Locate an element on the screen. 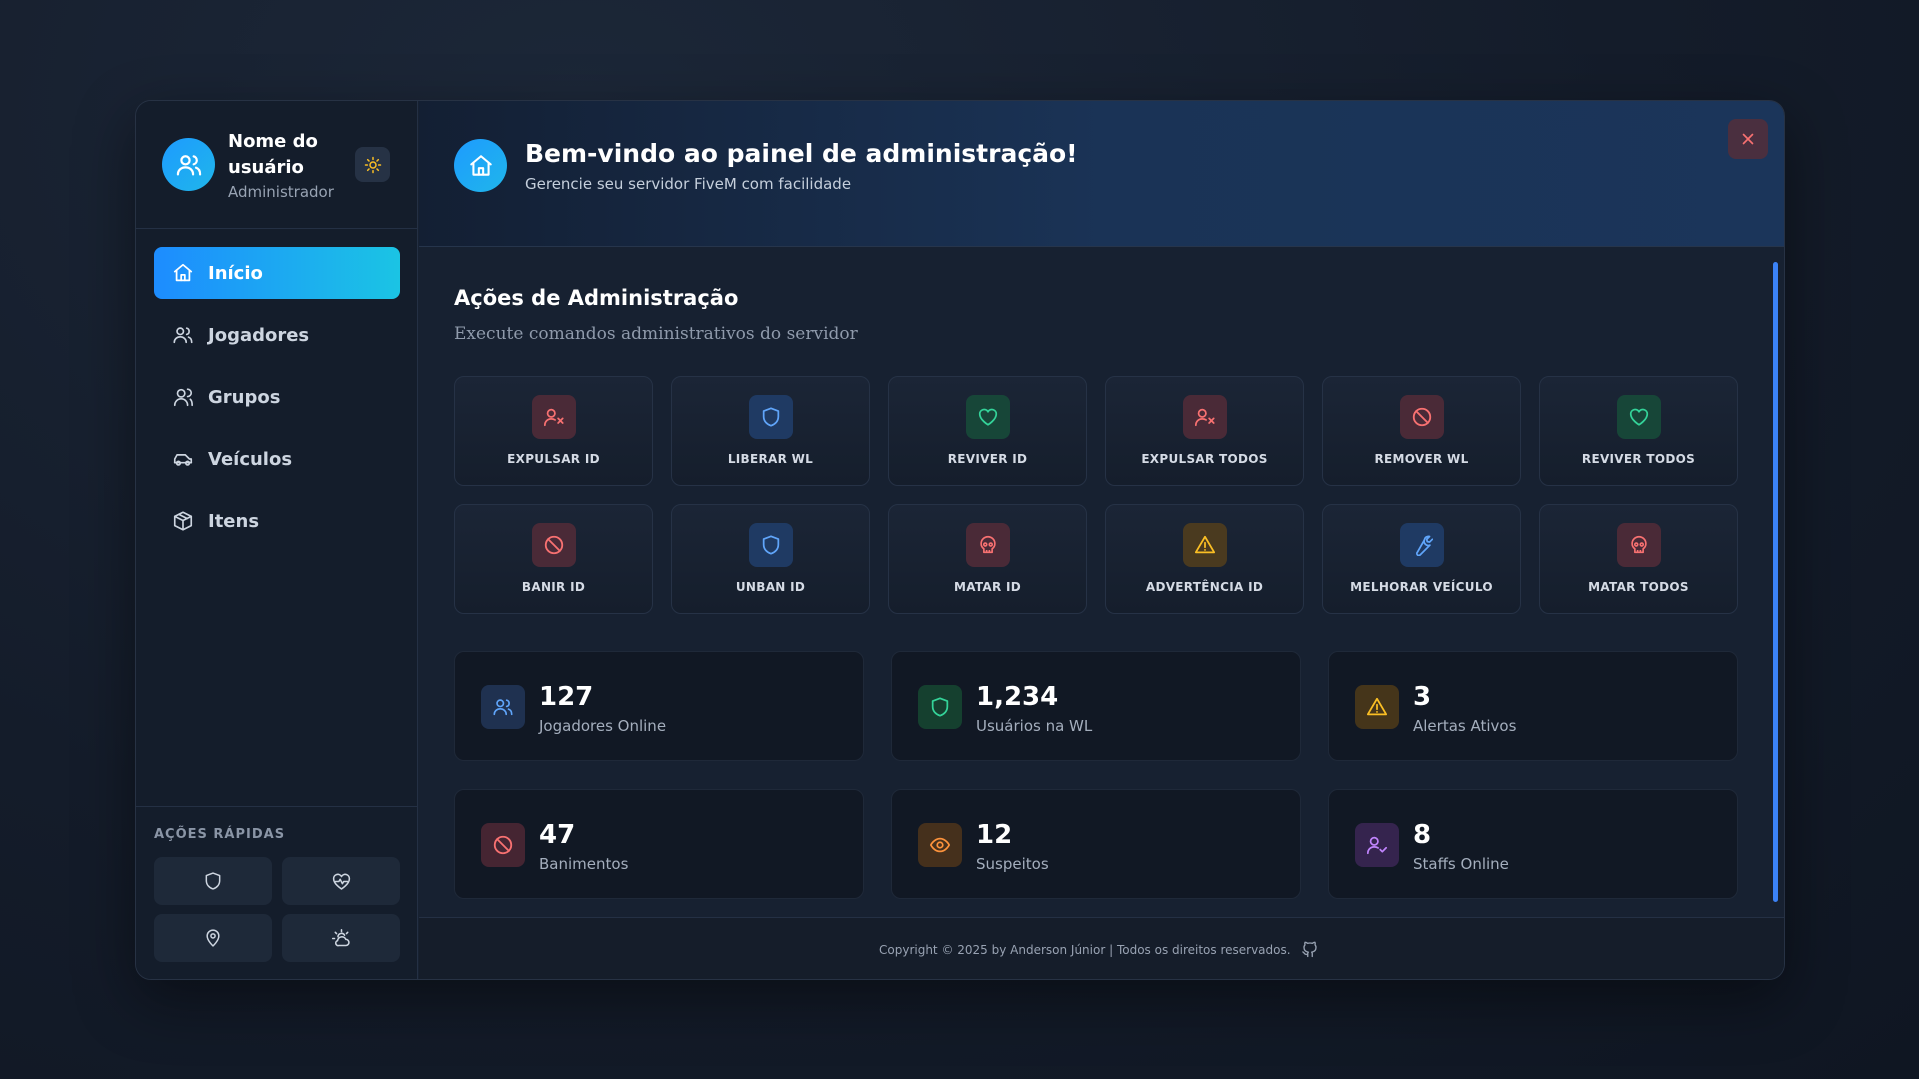 Image resolution: width=1919 pixels, height=1079 pixels. scrollbar-thumb is located at coordinates (1775, 582).